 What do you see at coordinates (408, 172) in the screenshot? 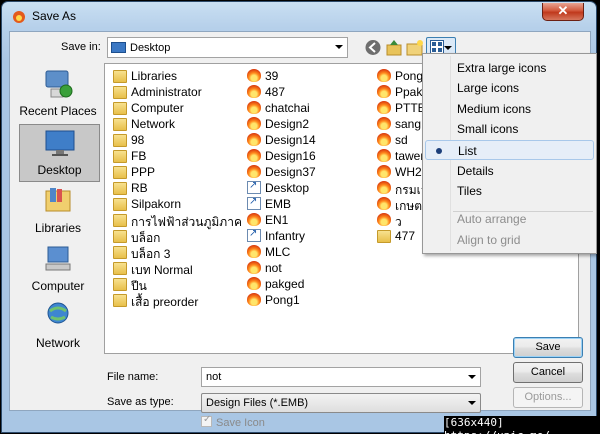
I see `file-item-name: WH2` at bounding box center [408, 172].